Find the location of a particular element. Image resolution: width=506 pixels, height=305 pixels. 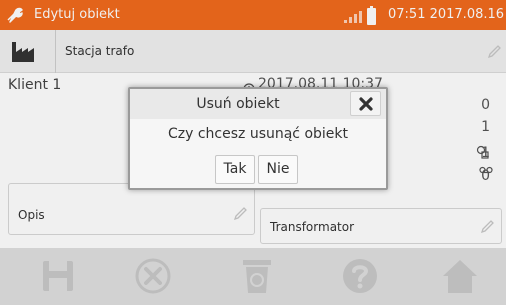

dialog-message: Czy chcesz usunąć obiekt is located at coordinates (258, 134).